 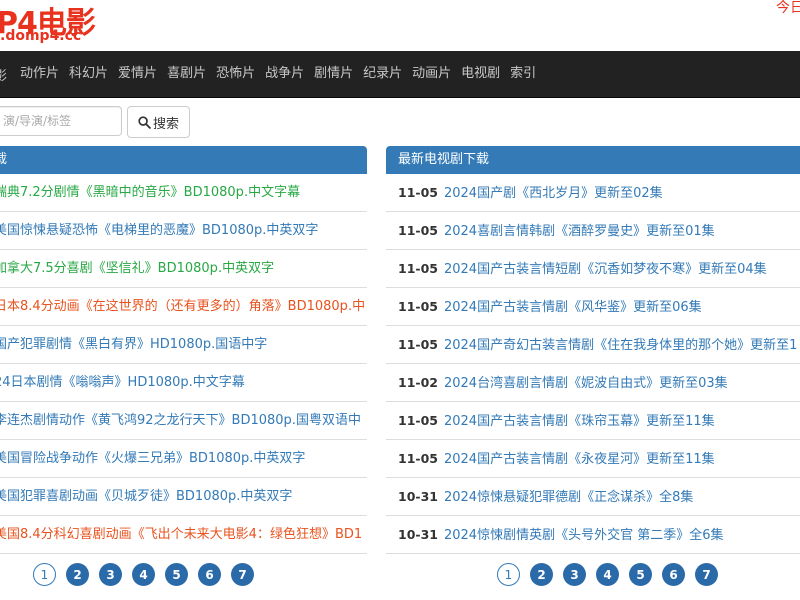 I want to click on nav-menu: 影 动作片 科幻片 爱情片 喜剧片 恐怖片 战争片 剧情片 纪录片 动画片 电视剧 索引, so click(x=270, y=74).